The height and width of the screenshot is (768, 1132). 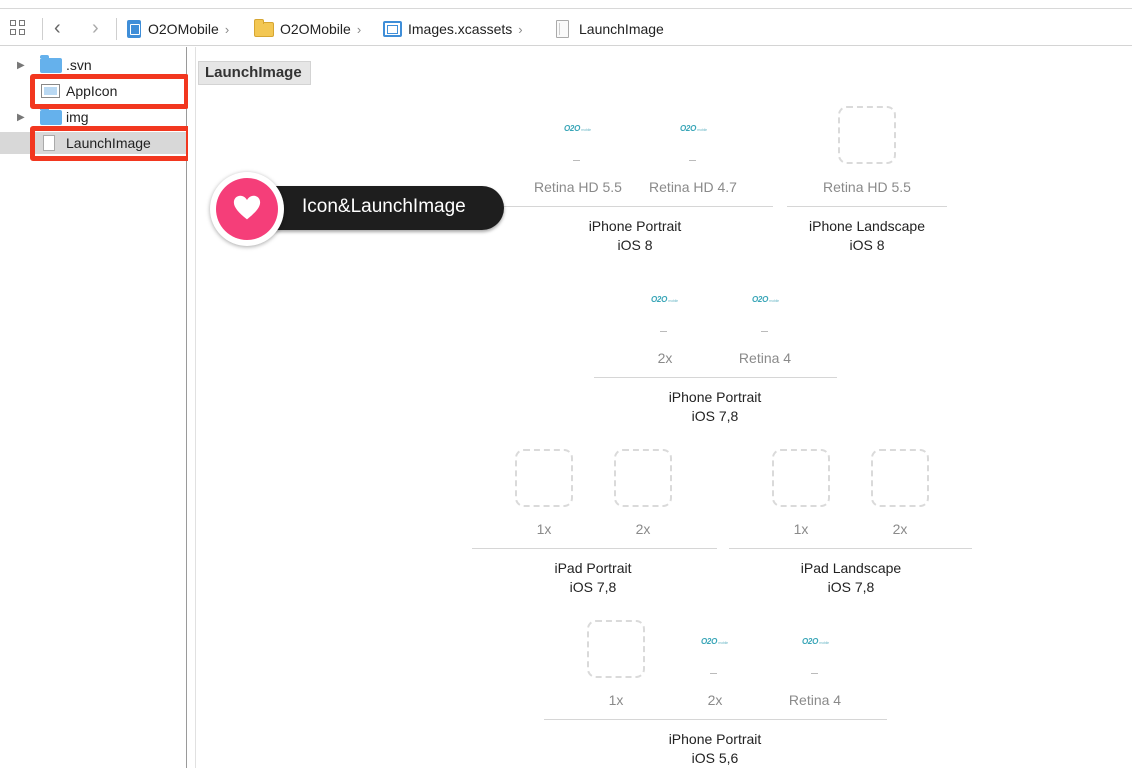 What do you see at coordinates (715, 406) in the screenshot?
I see `group-title: iPhone Portrait iOS 7,8` at bounding box center [715, 406].